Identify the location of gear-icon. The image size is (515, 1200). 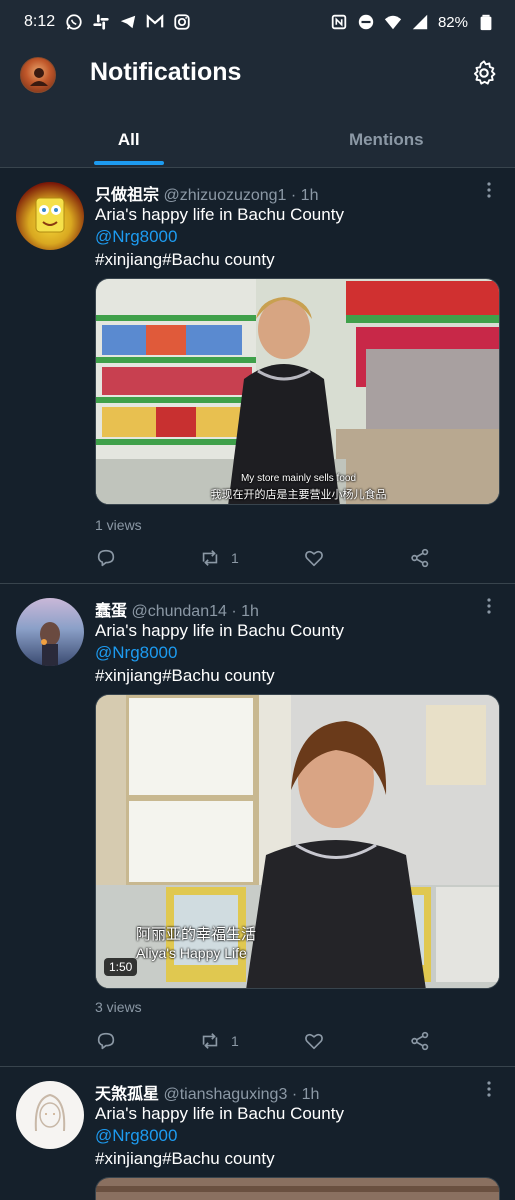
(484, 73).